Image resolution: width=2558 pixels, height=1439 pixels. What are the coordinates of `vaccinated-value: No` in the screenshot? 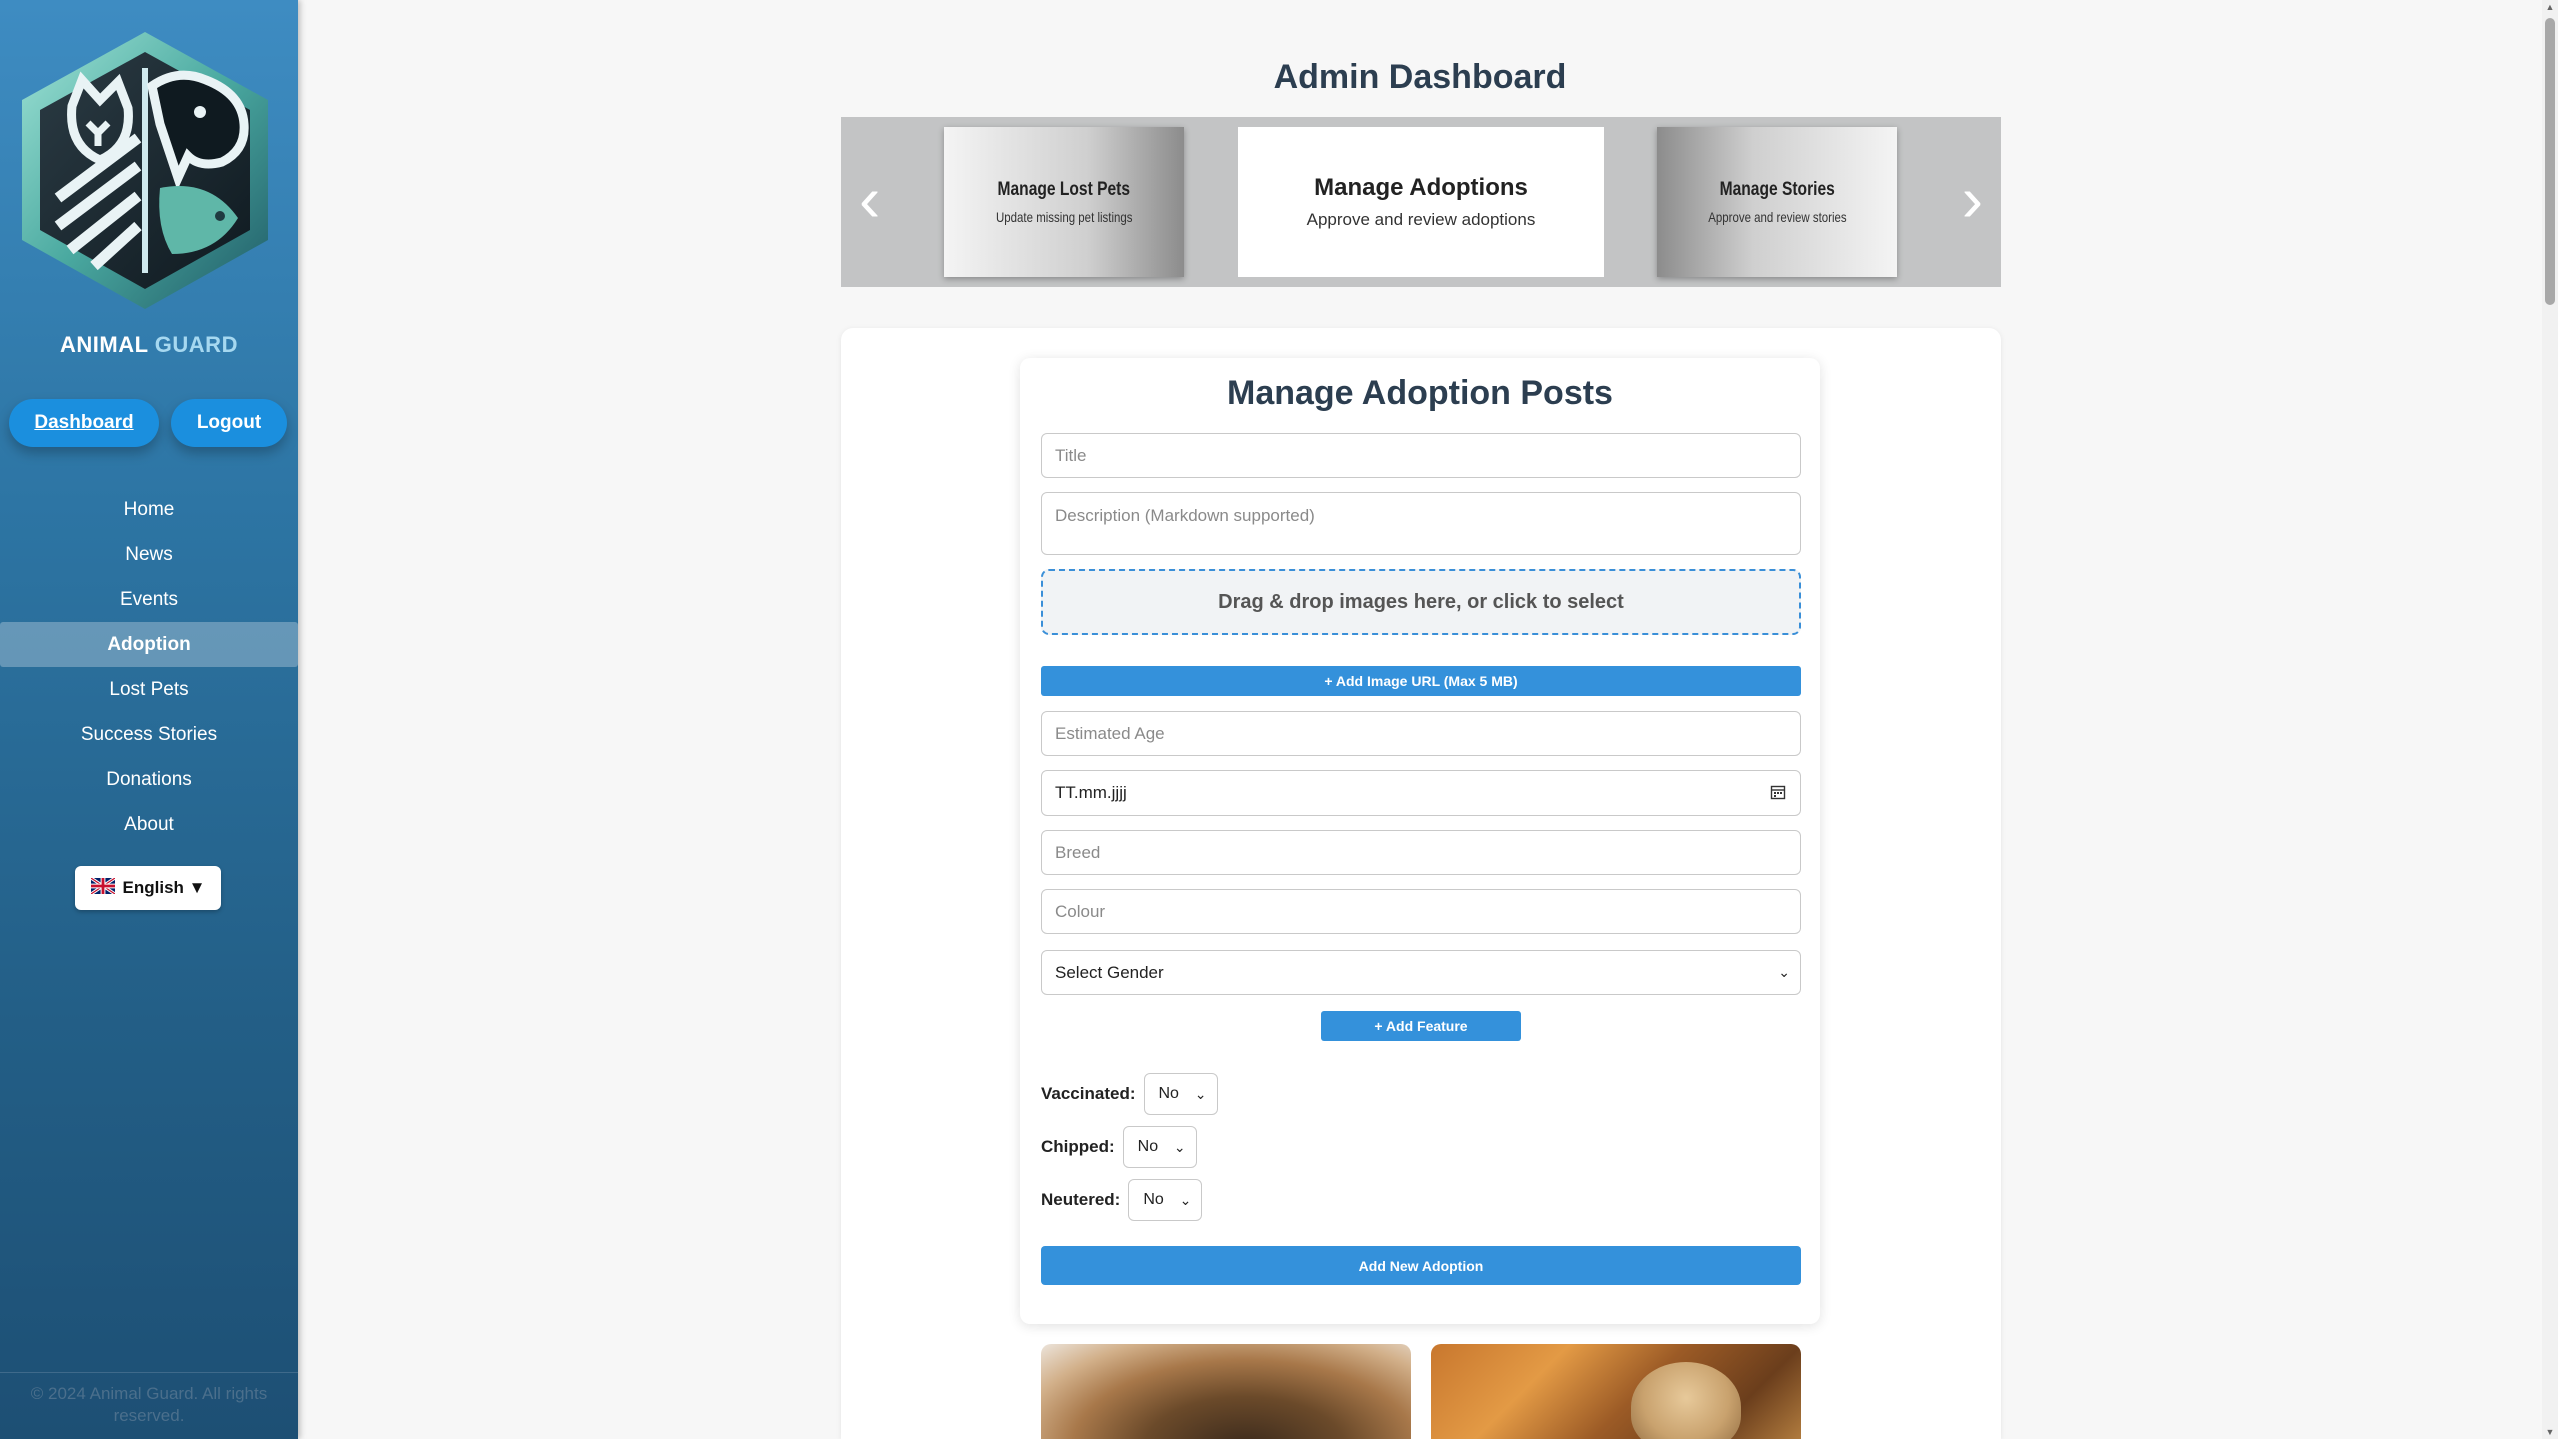 It's located at (1168, 1093).